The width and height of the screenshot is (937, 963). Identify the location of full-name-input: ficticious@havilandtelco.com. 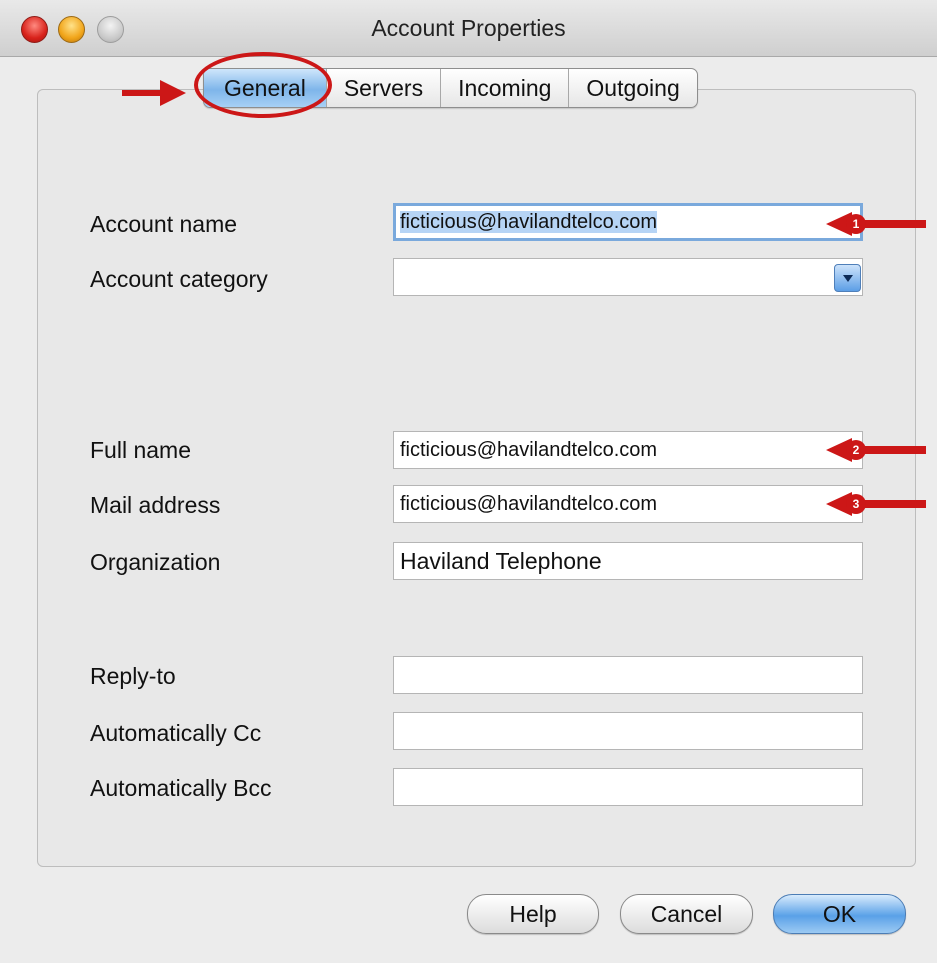
(628, 450).